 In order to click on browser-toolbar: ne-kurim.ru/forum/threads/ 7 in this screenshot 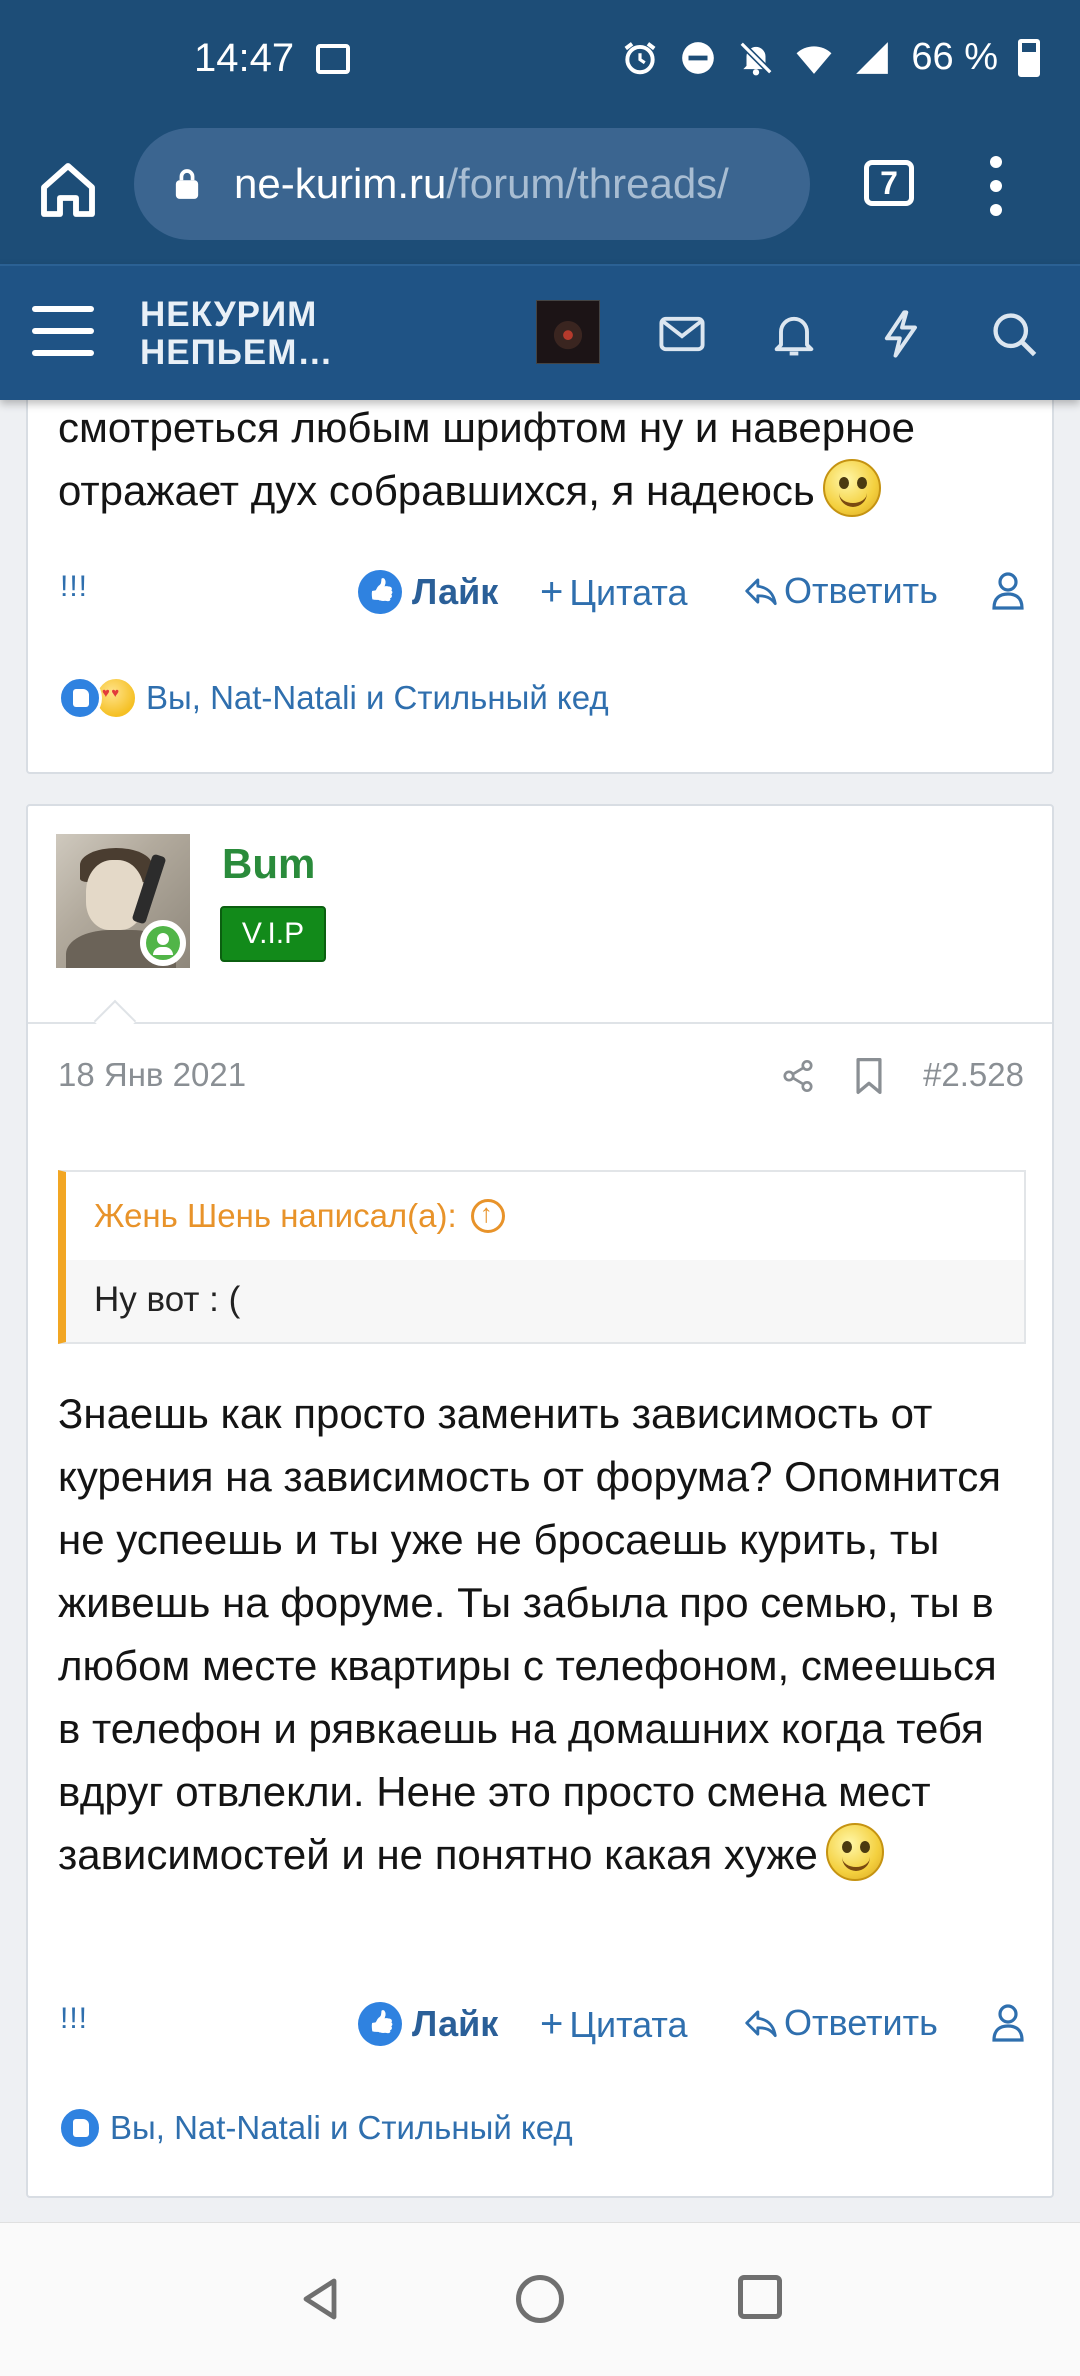, I will do `click(540, 194)`.